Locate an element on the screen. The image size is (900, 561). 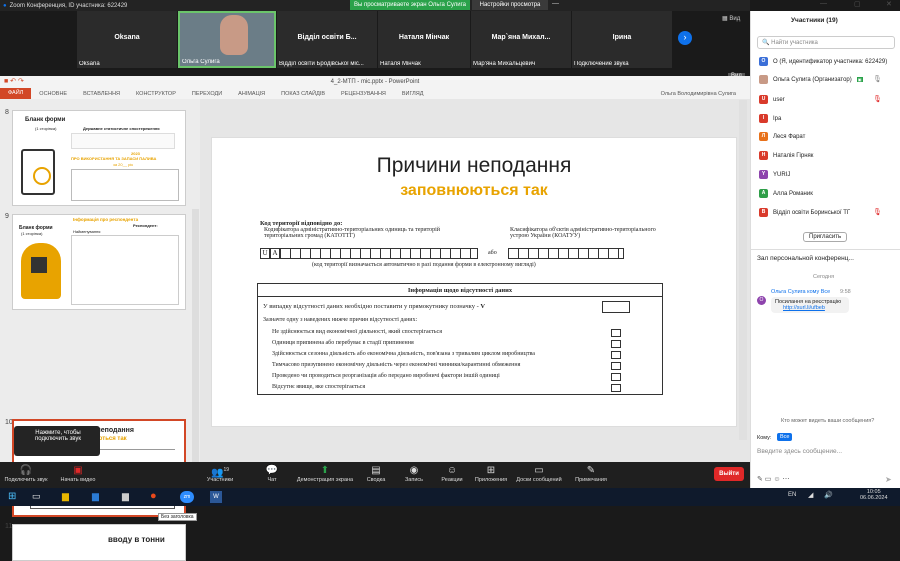
chrome-icon: ● is located at coordinates (153, 496).